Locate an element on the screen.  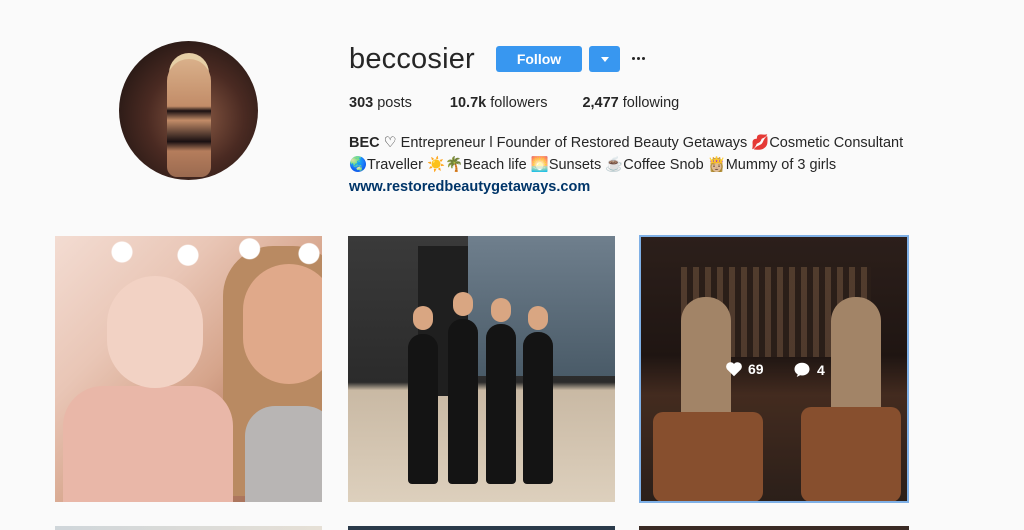
profile-username: beccosier is located at coordinates (412, 59).